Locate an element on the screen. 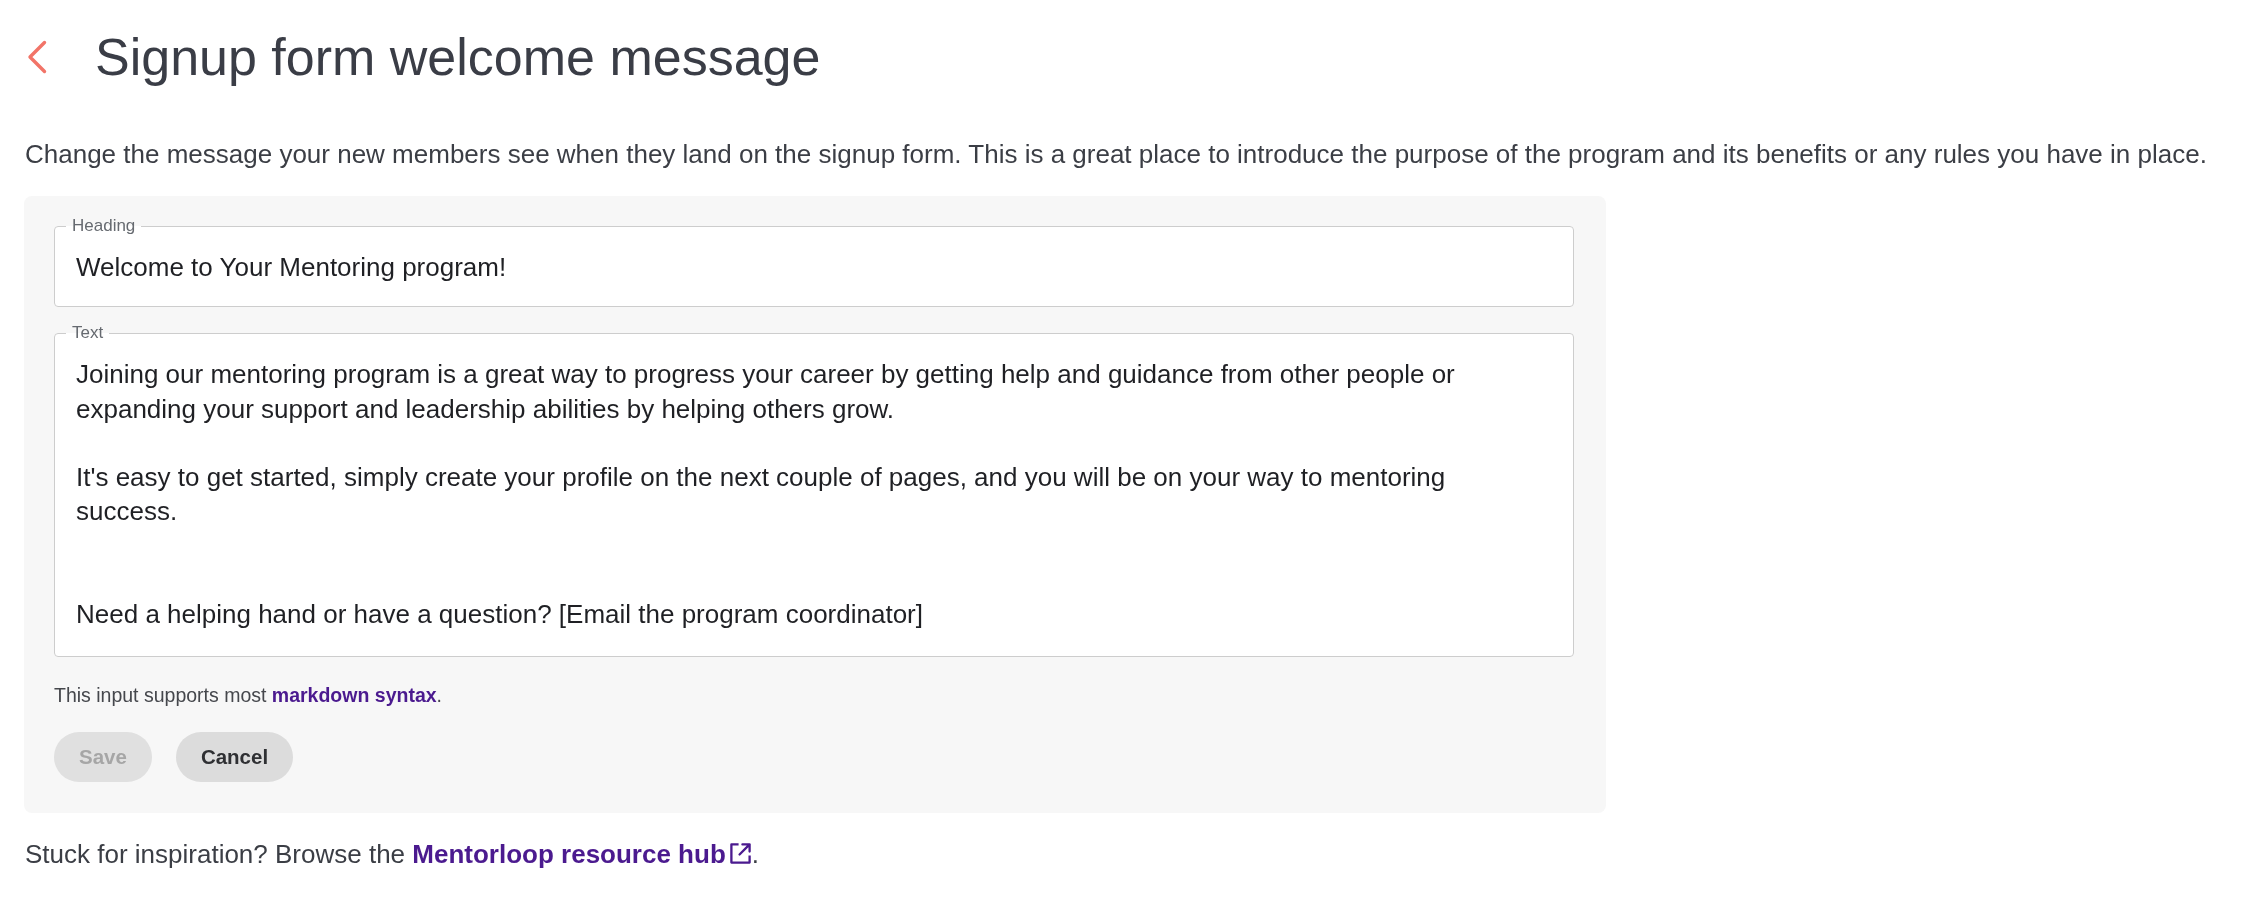 The height and width of the screenshot is (902, 2242). page-description: Change the message your new members see when they land on the signup form. This is a great place to introduce the purpose of the program and its benefits or any rules you have in place. is located at coordinates (1116, 154).